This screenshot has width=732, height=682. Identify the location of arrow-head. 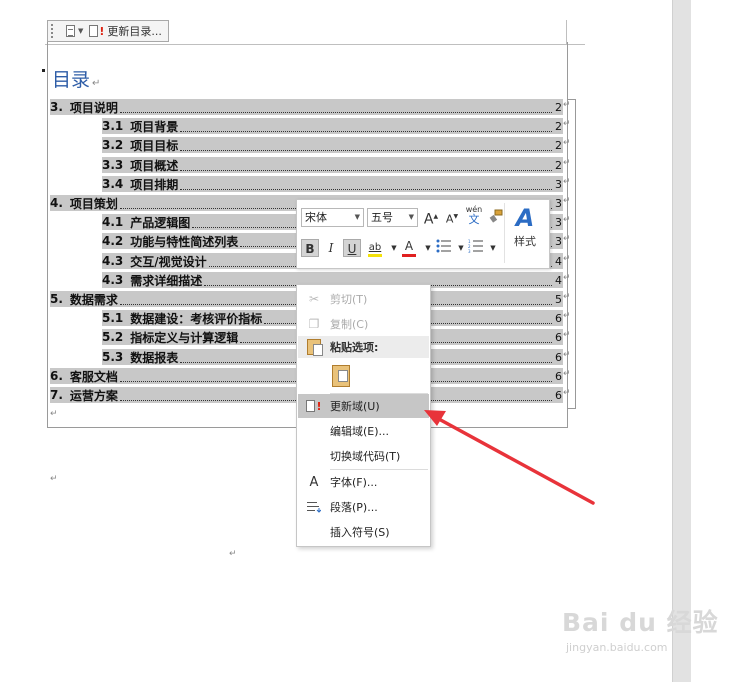
(435, 418).